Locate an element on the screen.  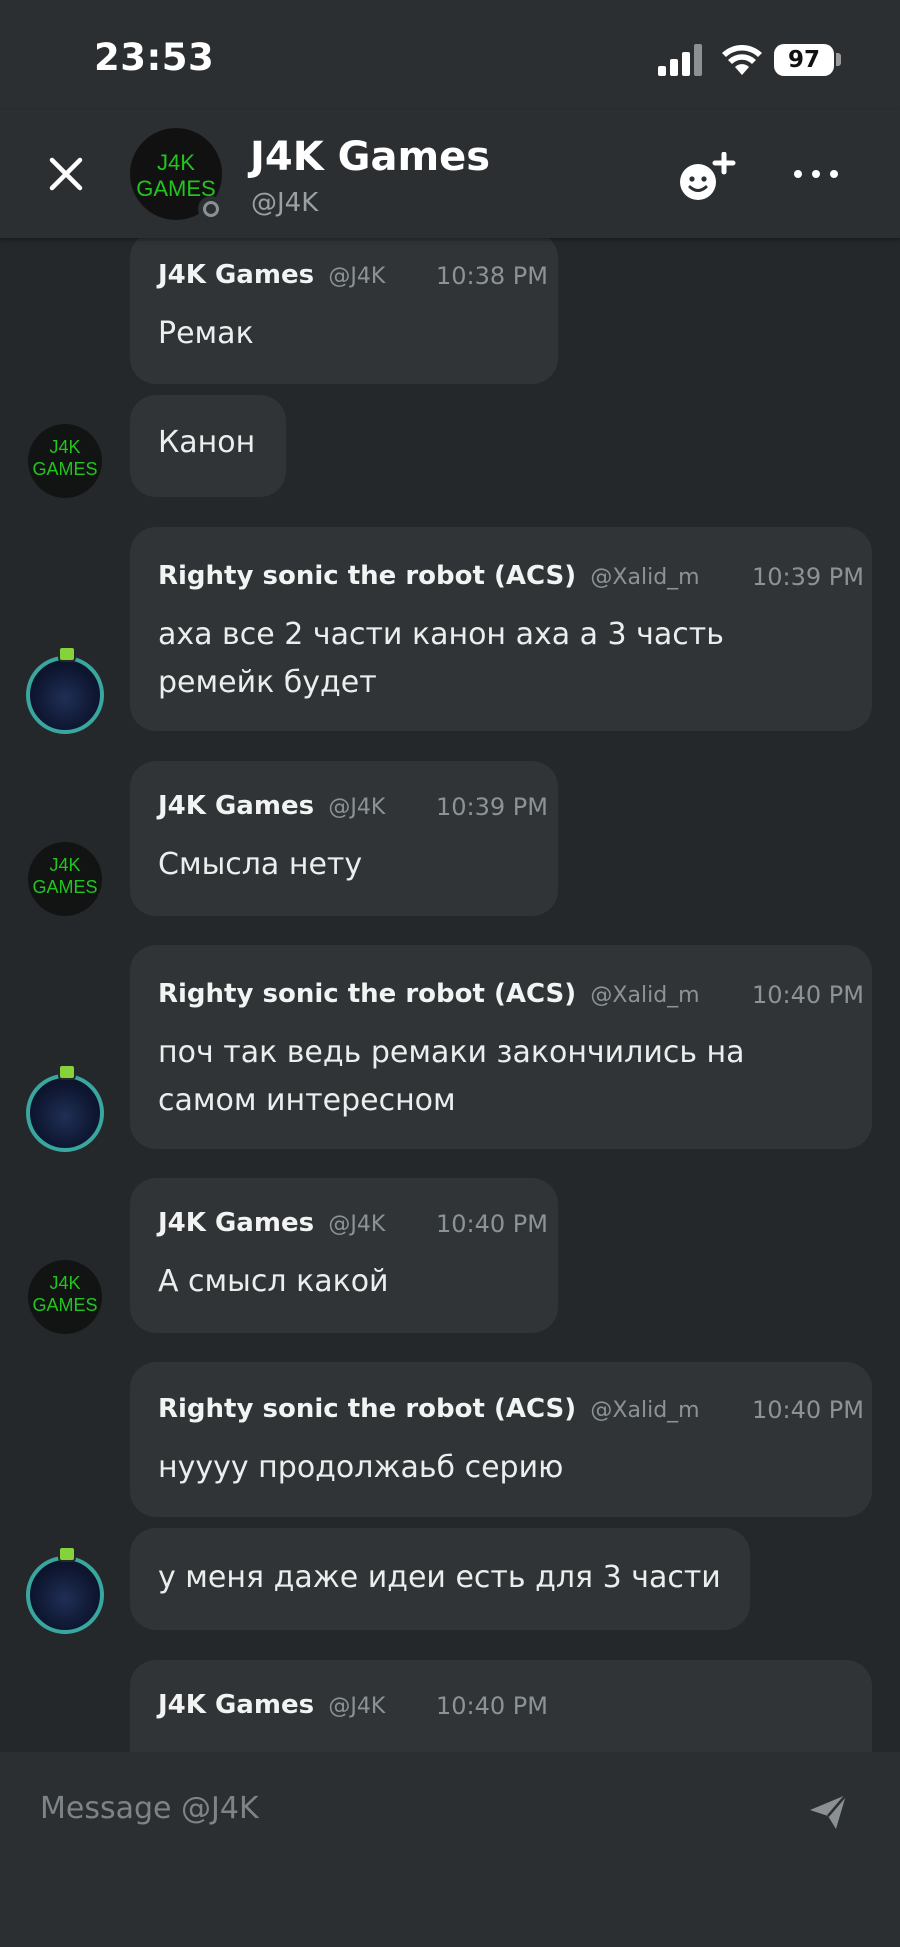
close-icon is located at coordinates (66, 174).